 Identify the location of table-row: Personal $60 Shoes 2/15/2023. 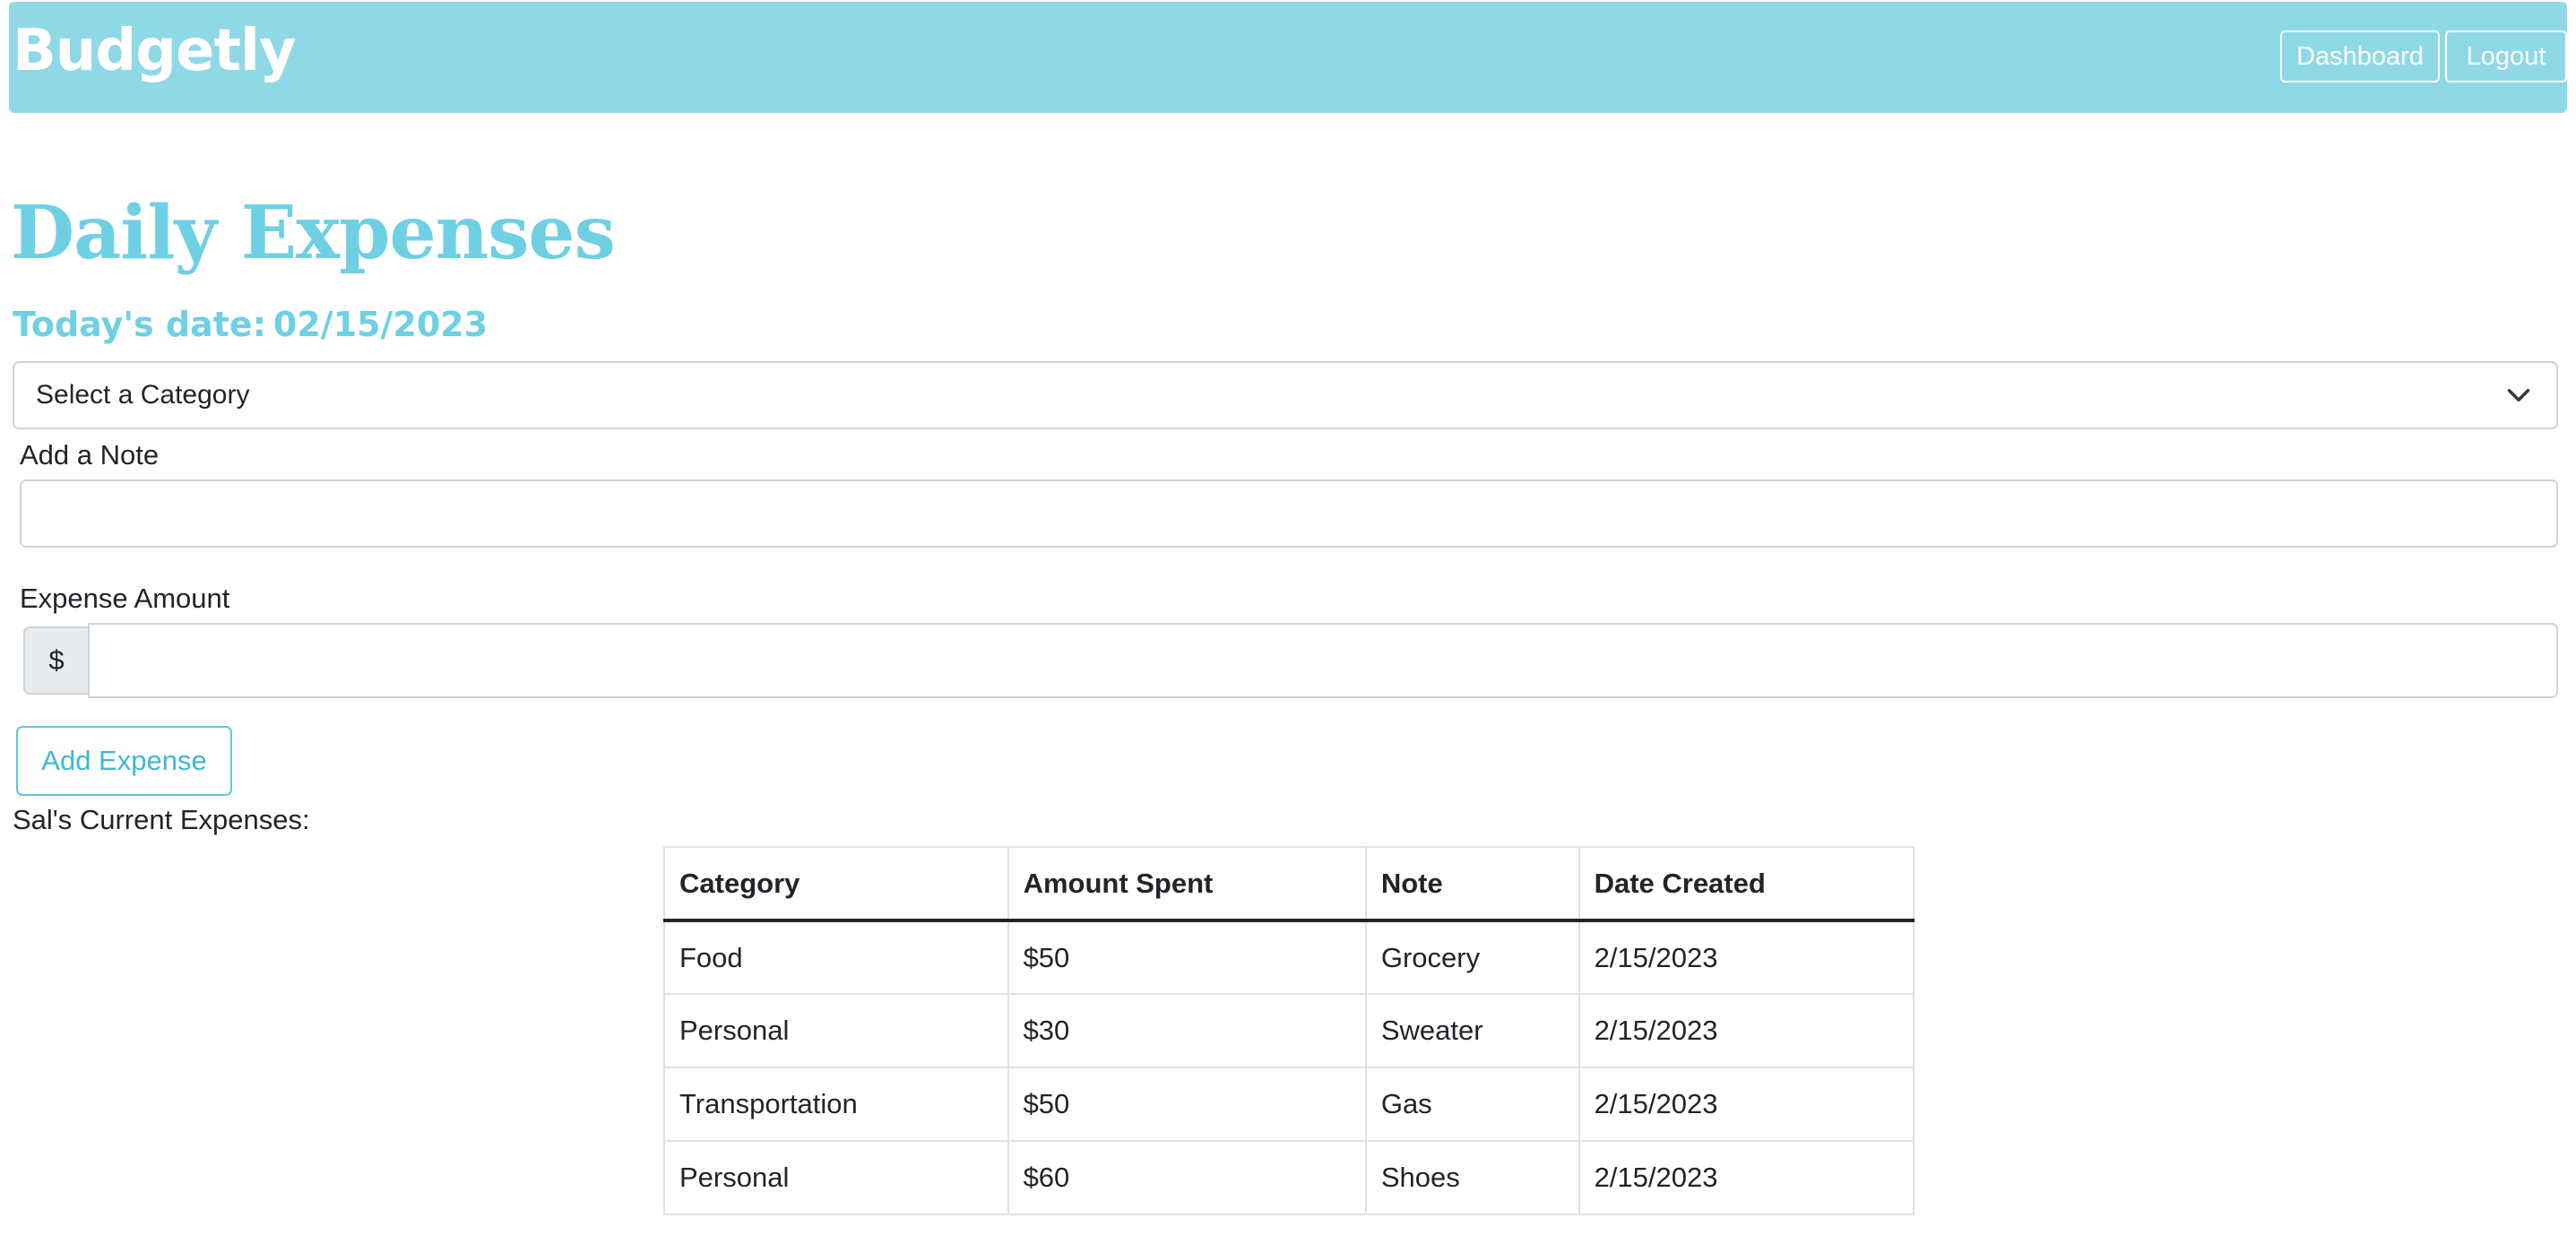
(1289, 1177).